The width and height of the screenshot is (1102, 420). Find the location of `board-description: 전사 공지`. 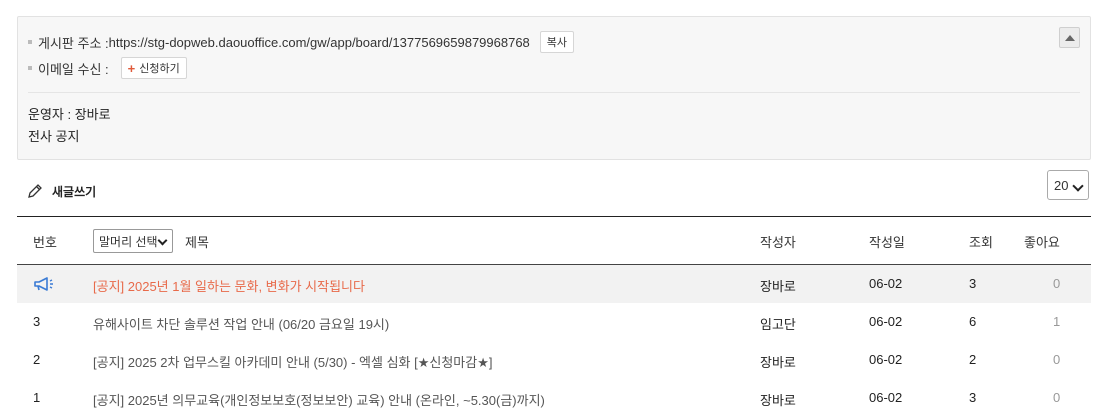

board-description: 전사 공지 is located at coordinates (54, 136).